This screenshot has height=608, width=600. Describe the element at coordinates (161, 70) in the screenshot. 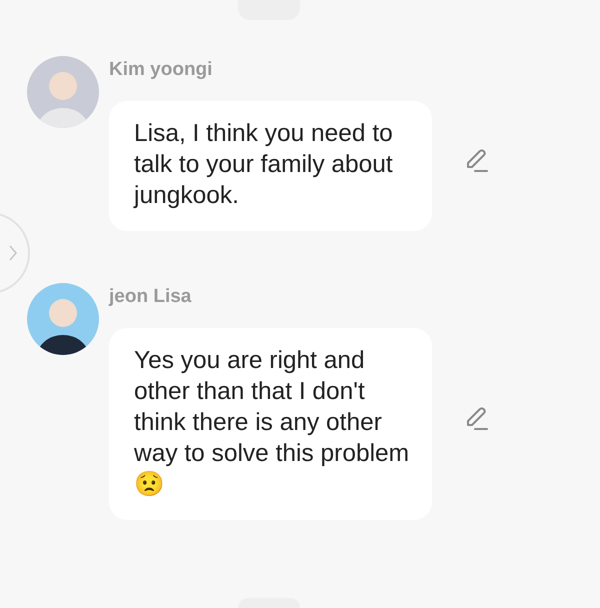

I see `sender-name: Kim yoongi` at that location.